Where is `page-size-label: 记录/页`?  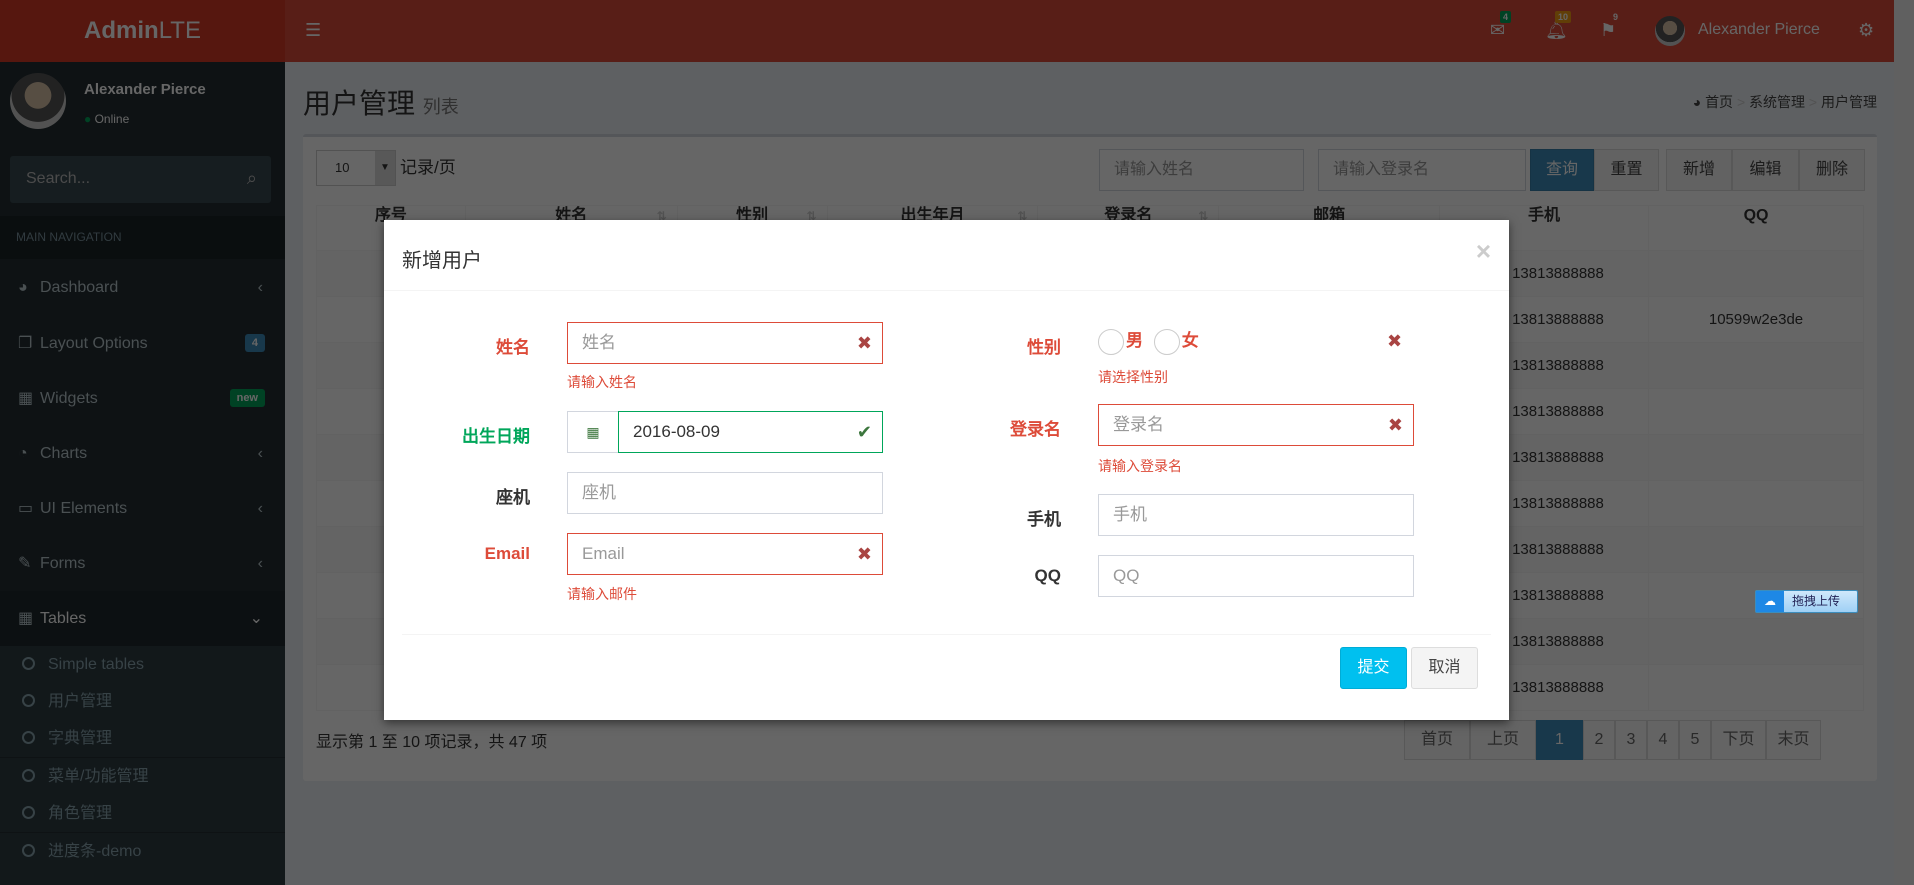
page-size-label: 记录/页 is located at coordinates (428, 167).